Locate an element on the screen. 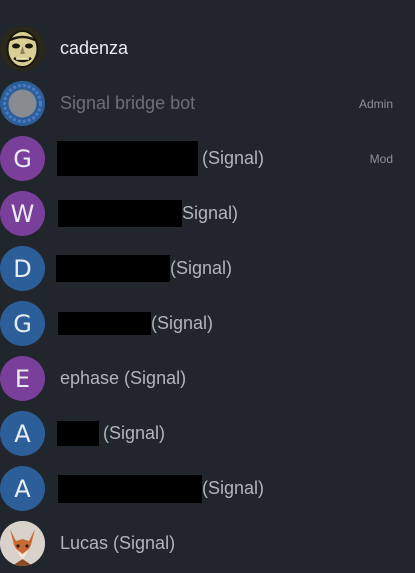 This screenshot has height=573, width=415. member-name-suffix: Signal) is located at coordinates (210, 213).